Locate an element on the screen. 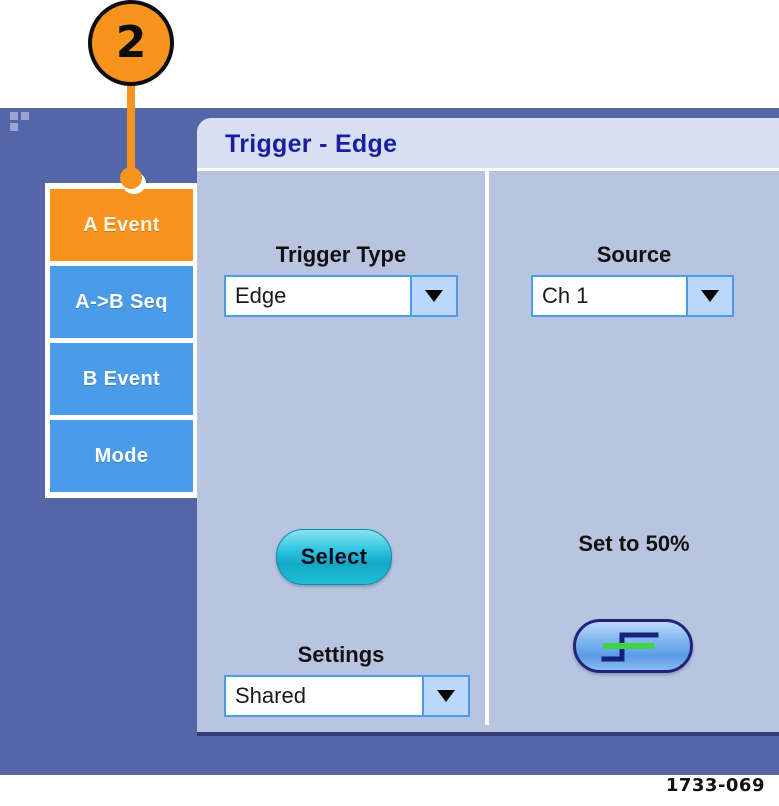 The image size is (779, 806). source-label: Source is located at coordinates (634, 254).